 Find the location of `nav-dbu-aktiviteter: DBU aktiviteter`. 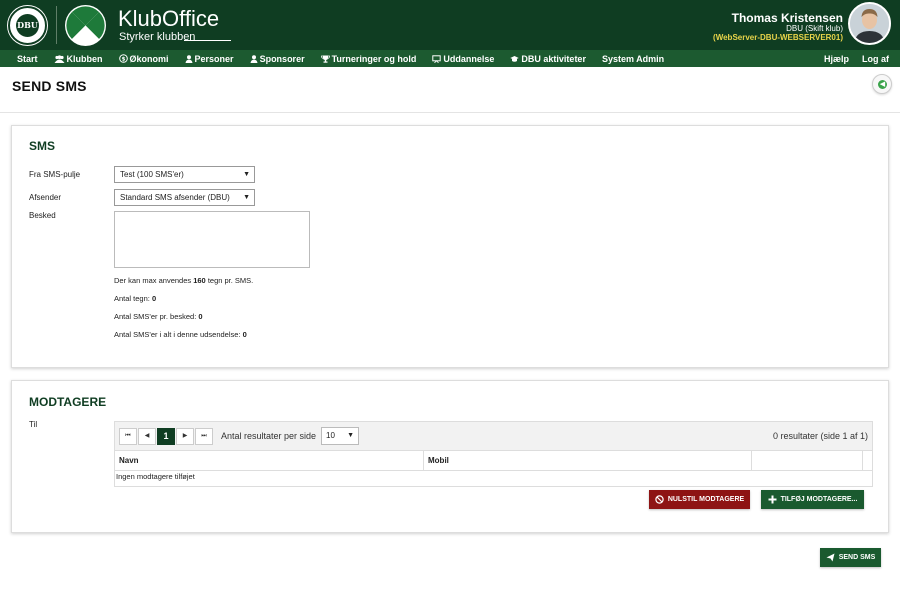

nav-dbu-aktiviteter: DBU aktiviteter is located at coordinates (548, 59).